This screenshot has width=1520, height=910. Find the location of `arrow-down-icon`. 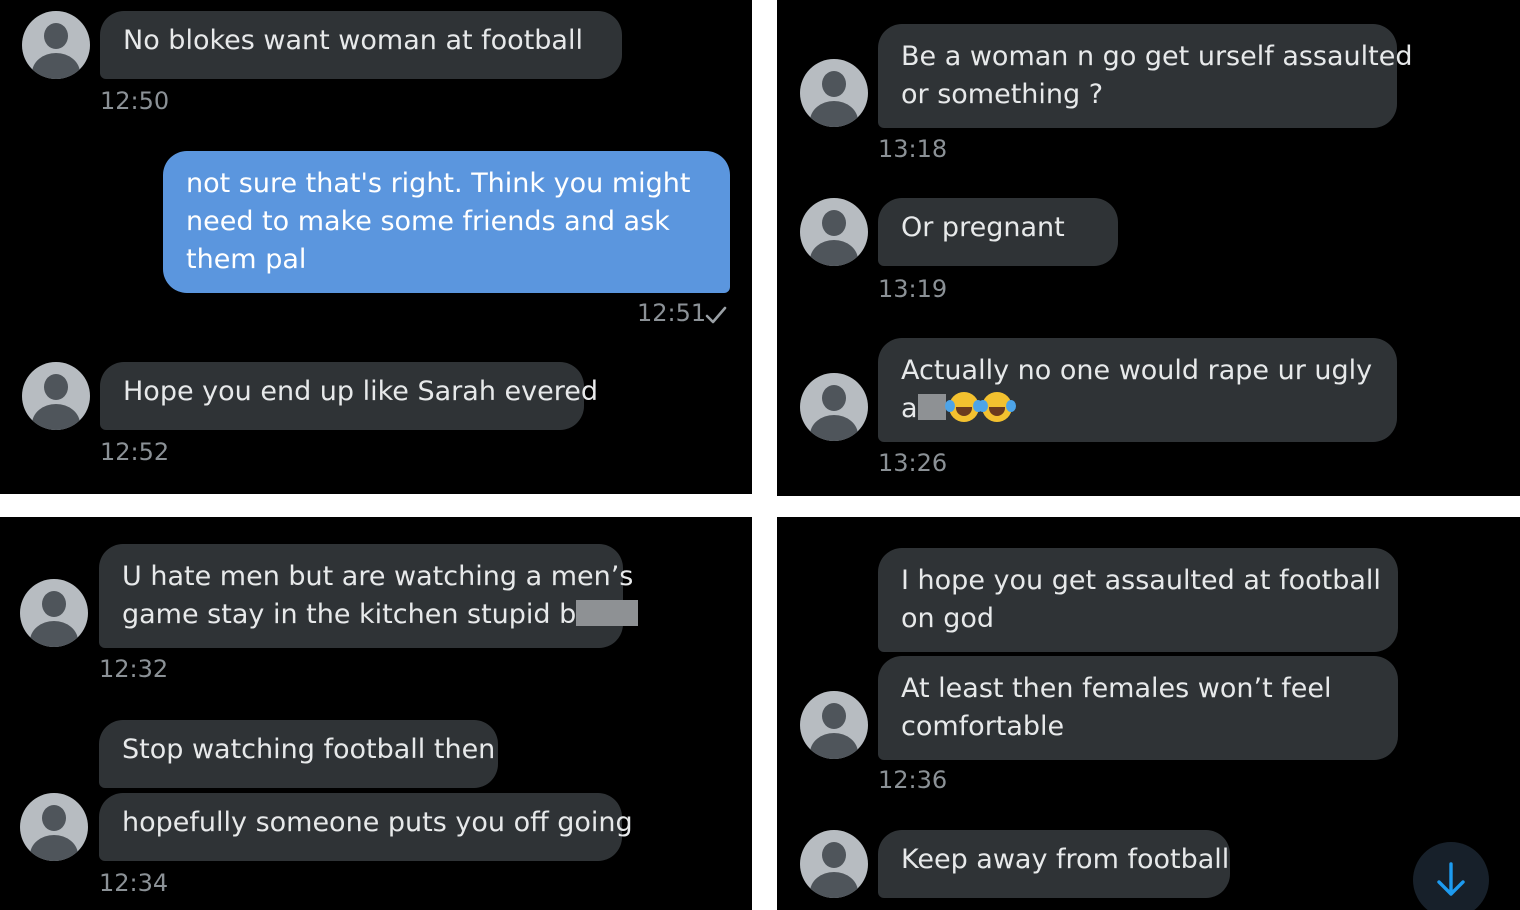

arrow-down-icon is located at coordinates (1451, 879).